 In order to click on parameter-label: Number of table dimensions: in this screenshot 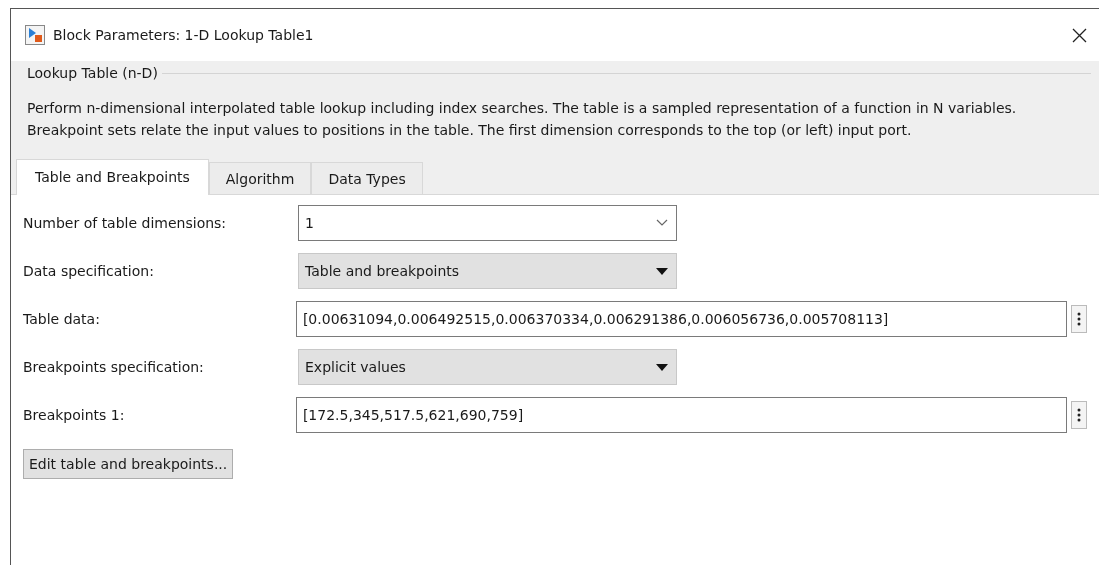, I will do `click(125, 223)`.